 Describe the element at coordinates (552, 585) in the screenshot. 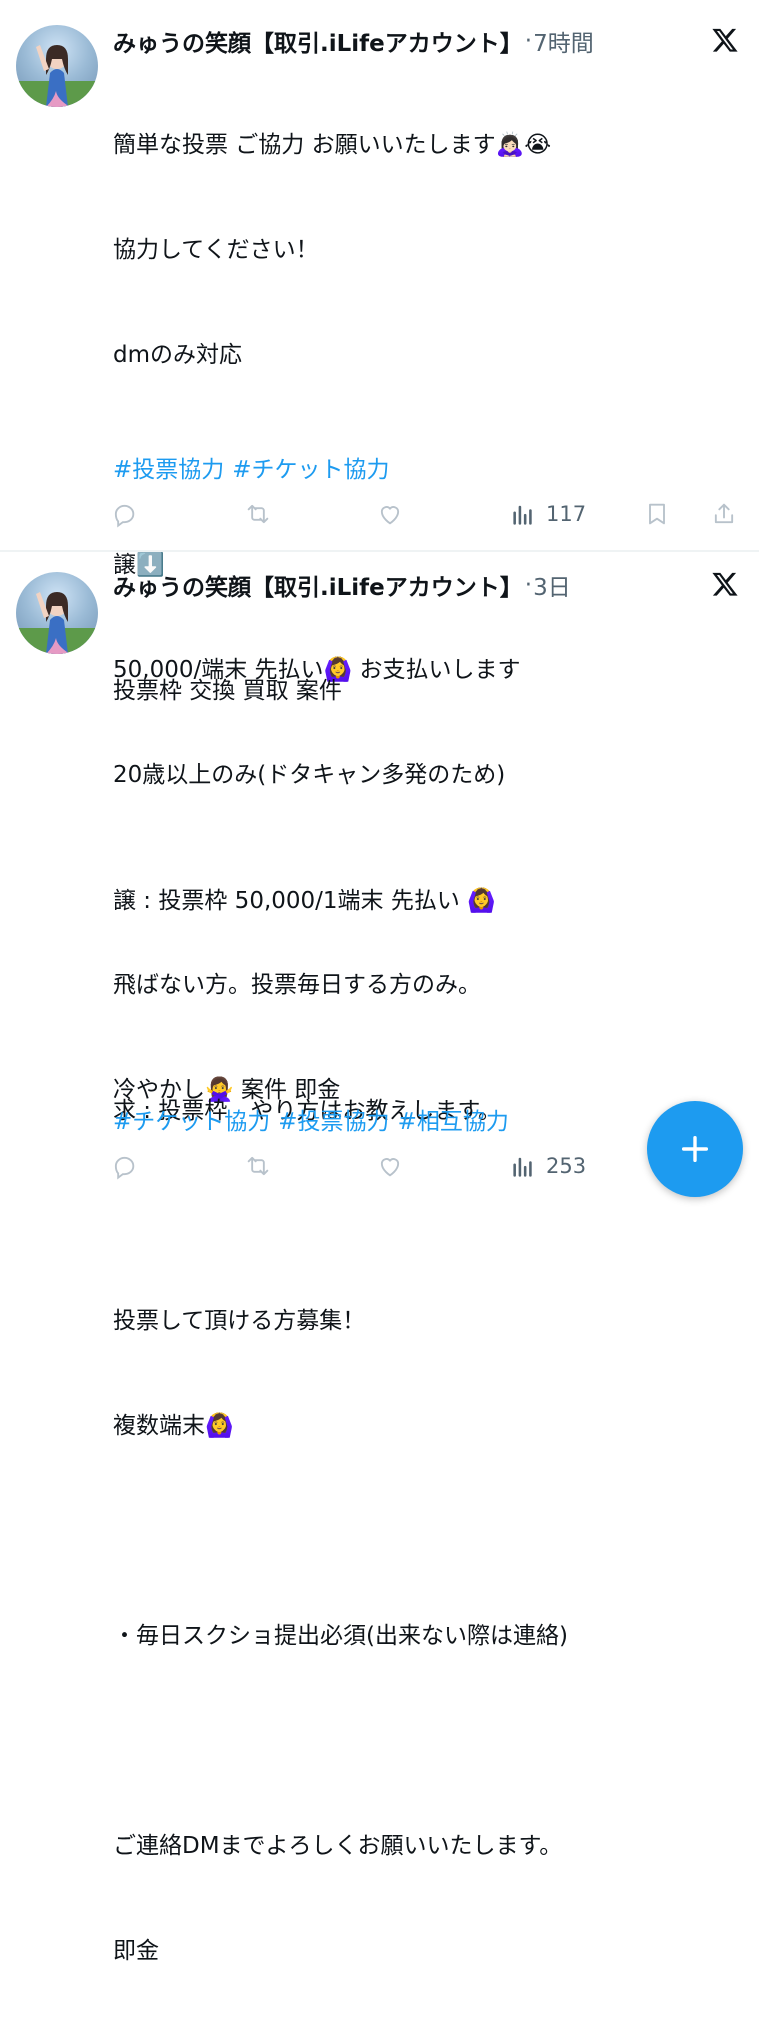

I see `timestamp: 3日` at that location.